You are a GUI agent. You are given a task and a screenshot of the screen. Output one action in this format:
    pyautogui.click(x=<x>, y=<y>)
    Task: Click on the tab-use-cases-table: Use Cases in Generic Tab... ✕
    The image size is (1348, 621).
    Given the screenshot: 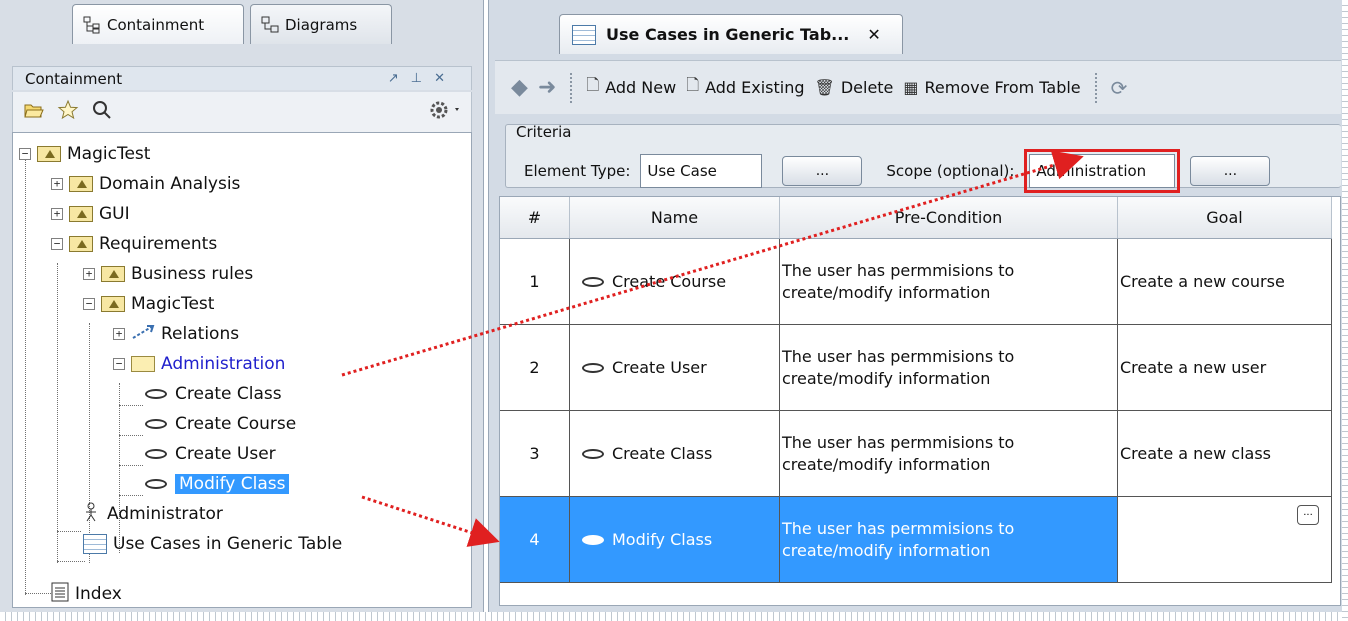 What is the action you would take?
    pyautogui.click(x=731, y=34)
    